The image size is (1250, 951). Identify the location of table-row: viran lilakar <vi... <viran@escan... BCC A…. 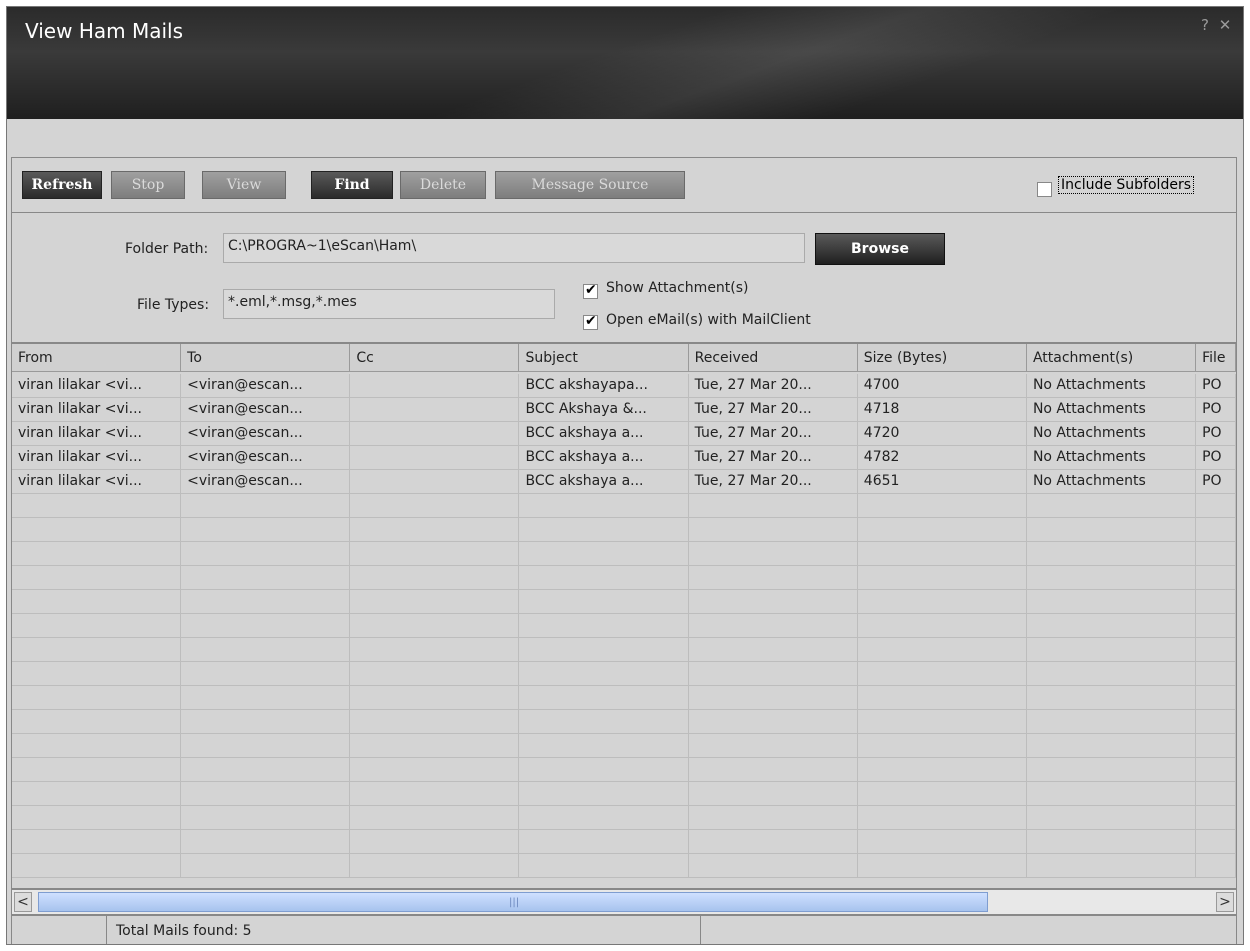
(624, 410).